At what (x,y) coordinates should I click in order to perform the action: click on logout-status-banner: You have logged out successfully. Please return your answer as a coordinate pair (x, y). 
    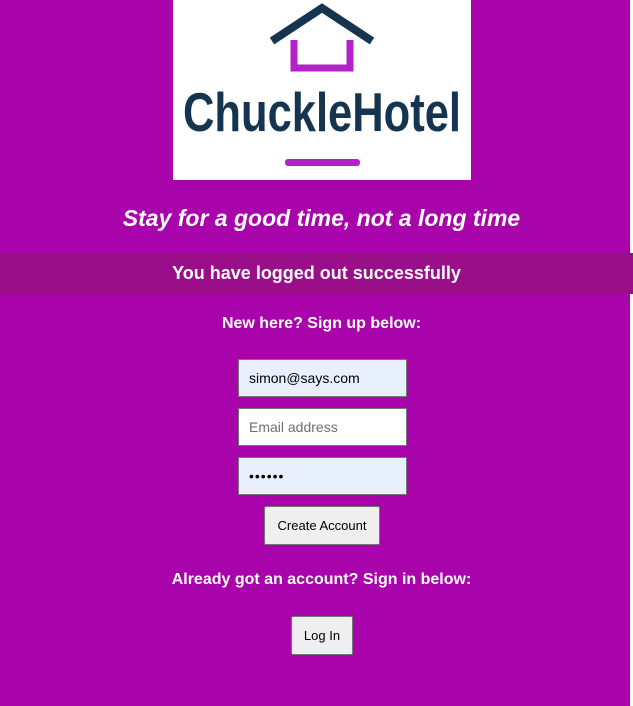
    Looking at the image, I should click on (316, 273).